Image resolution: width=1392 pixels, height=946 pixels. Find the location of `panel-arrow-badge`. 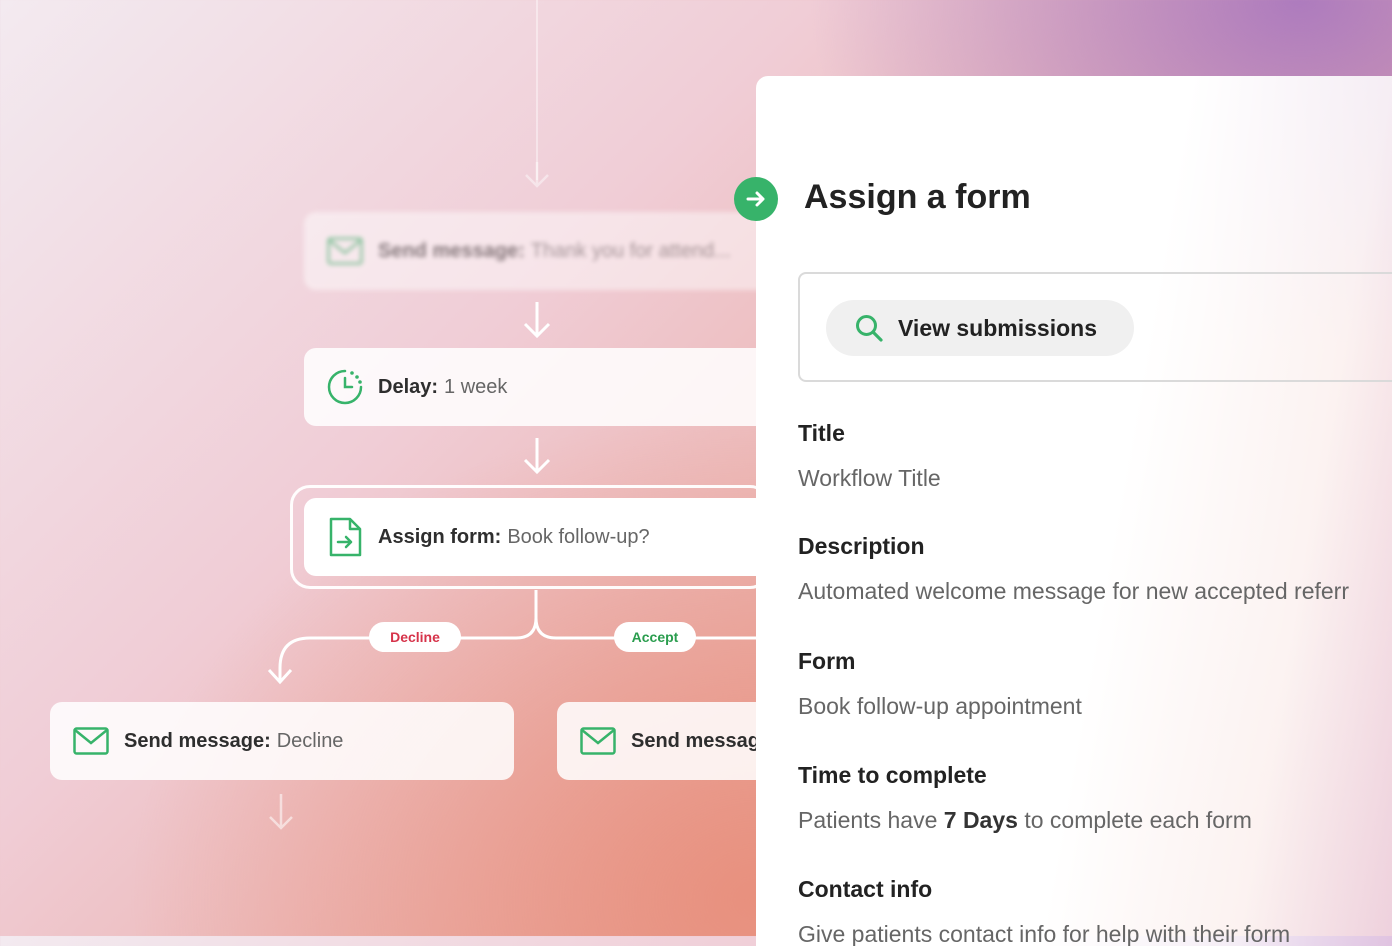

panel-arrow-badge is located at coordinates (756, 199).